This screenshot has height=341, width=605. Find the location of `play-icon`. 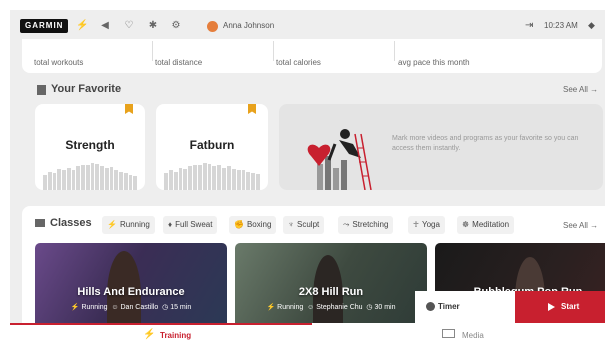

play-icon is located at coordinates (551, 307).